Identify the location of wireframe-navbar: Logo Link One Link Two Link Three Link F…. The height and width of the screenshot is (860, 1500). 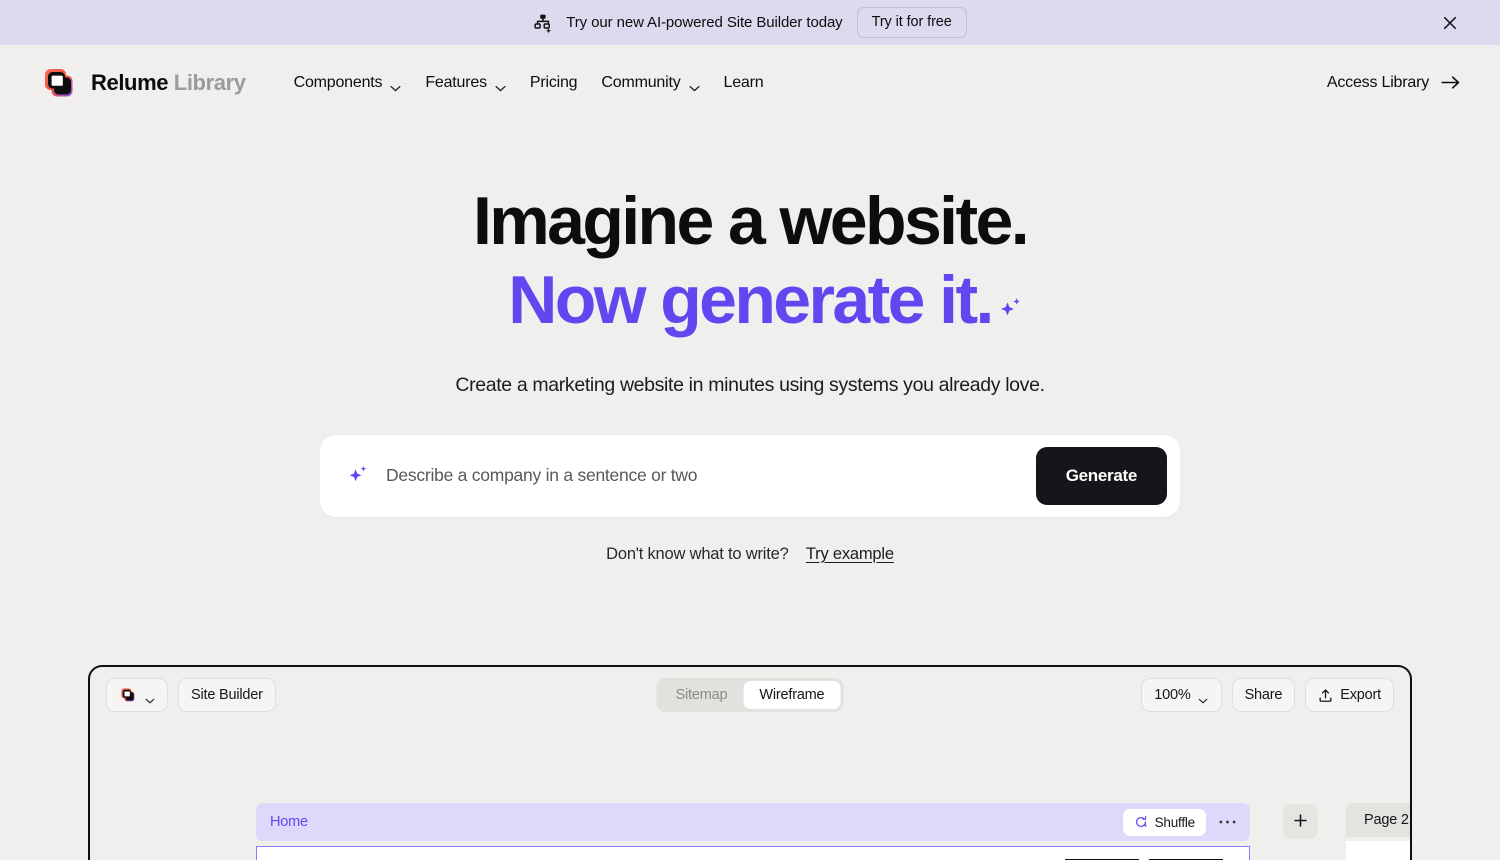
(753, 853).